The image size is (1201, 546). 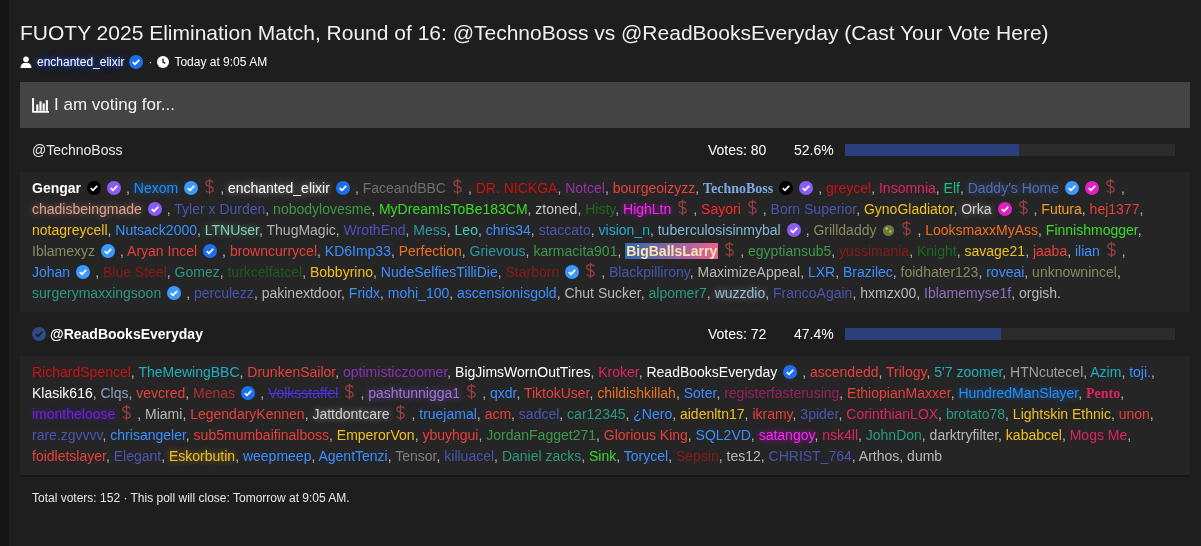 I want to click on voter-name: FaceandBBC, so click(x=404, y=188).